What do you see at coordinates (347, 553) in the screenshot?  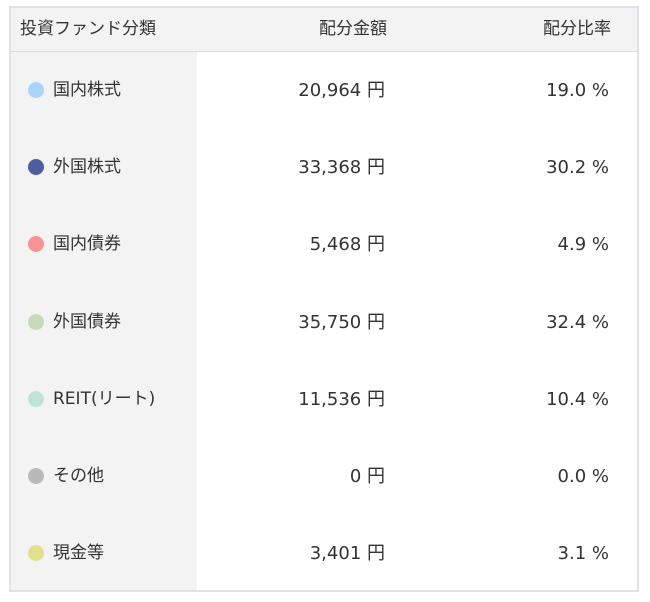 I see `amount-value: 3,401 円` at bounding box center [347, 553].